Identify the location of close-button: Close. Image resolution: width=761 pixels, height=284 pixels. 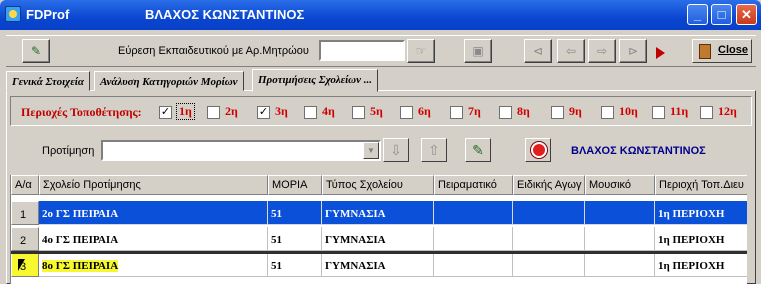
(722, 51).